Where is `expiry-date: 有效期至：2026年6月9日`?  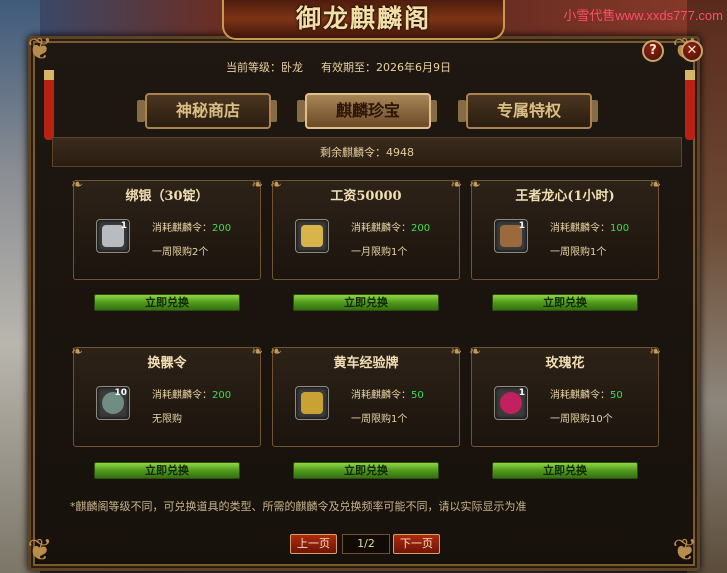
expiry-date: 有效期至：2026年6月9日 is located at coordinates (386, 67).